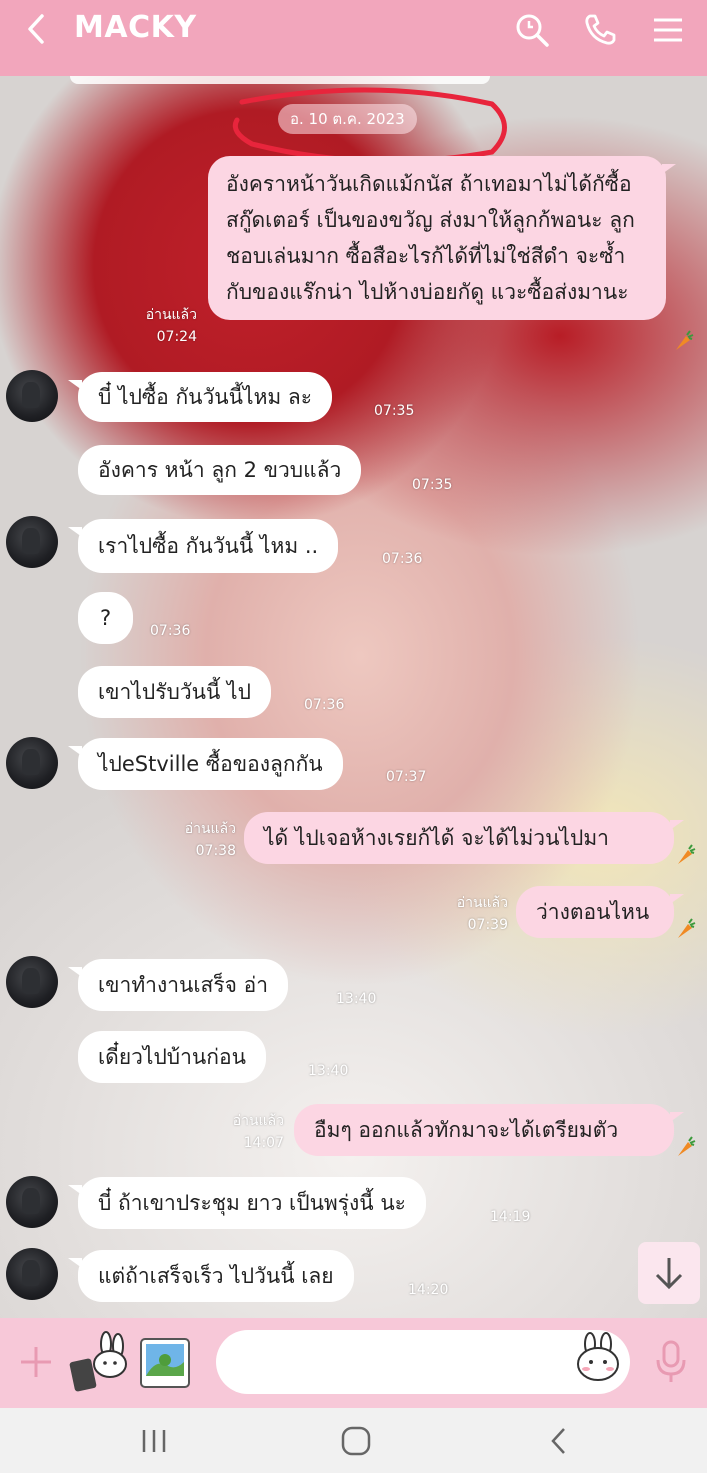 The image size is (707, 1473). I want to click on microphone-icon, so click(671, 1362).